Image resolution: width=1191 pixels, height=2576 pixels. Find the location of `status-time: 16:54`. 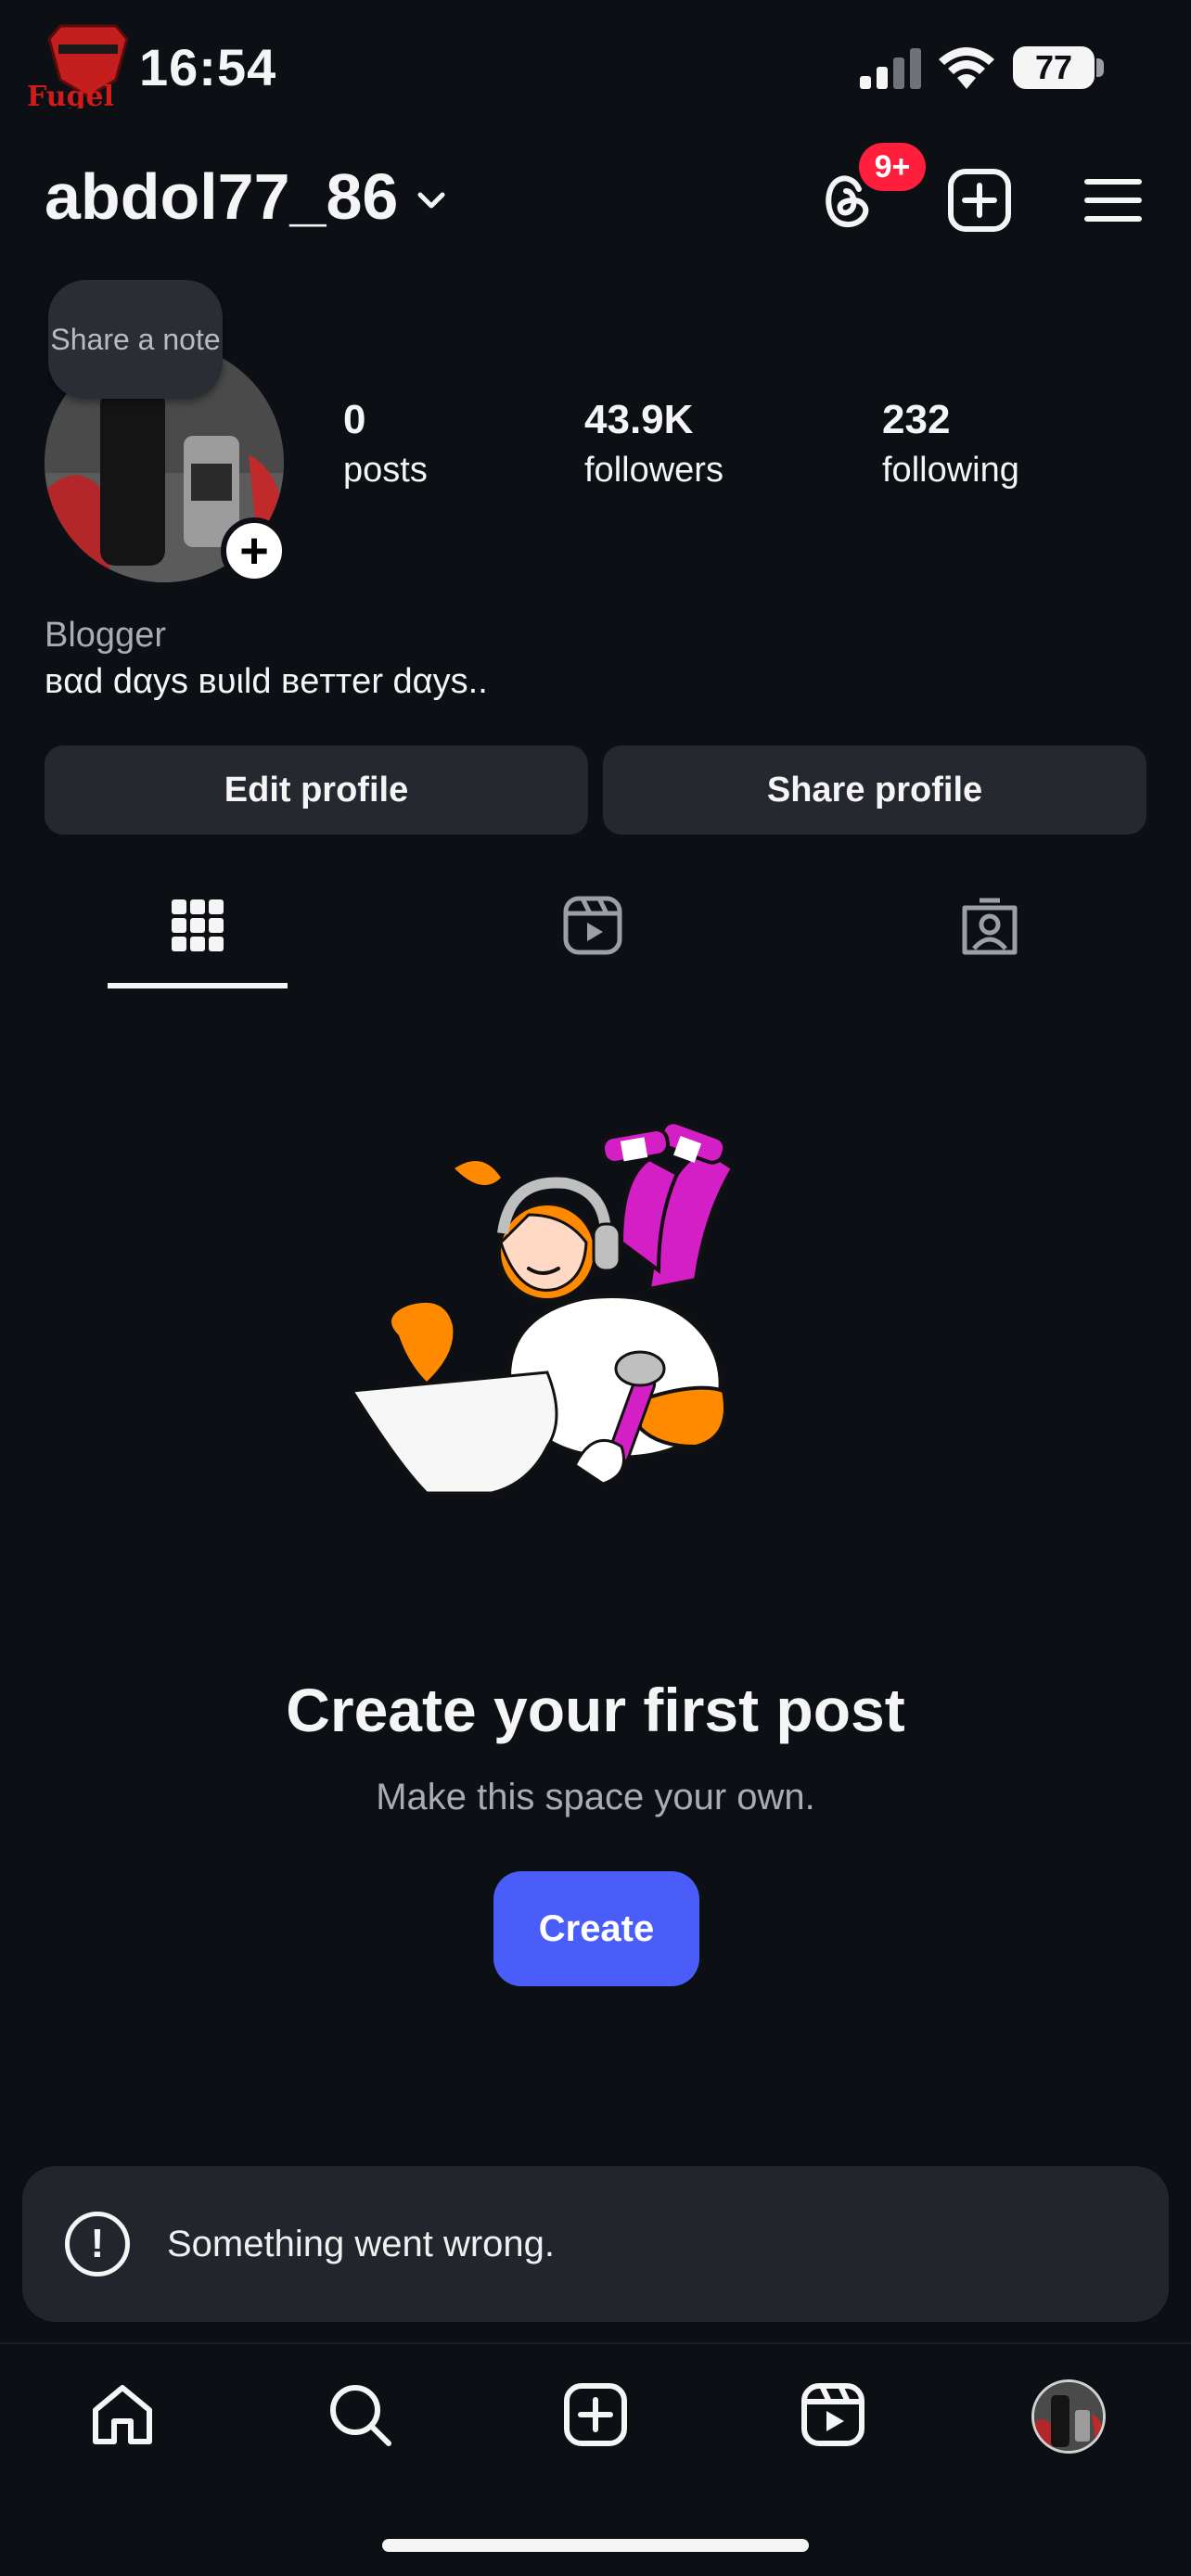

status-time: 16:54 is located at coordinates (208, 67).